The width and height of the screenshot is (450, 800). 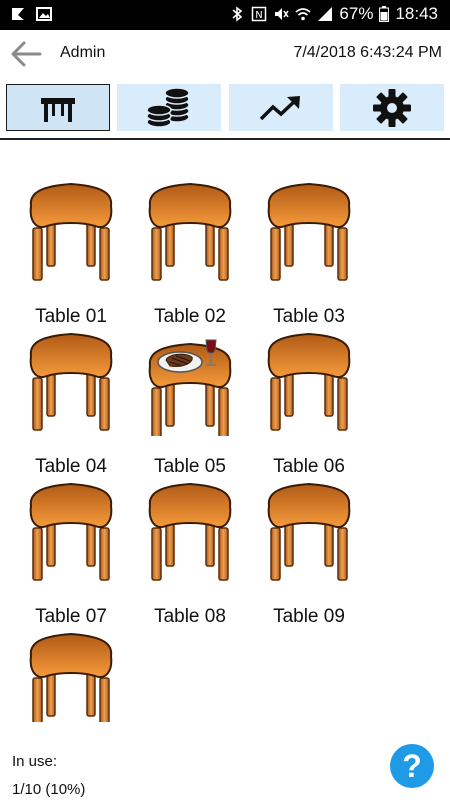 What do you see at coordinates (309, 466) in the screenshot?
I see `table-label: Table 06` at bounding box center [309, 466].